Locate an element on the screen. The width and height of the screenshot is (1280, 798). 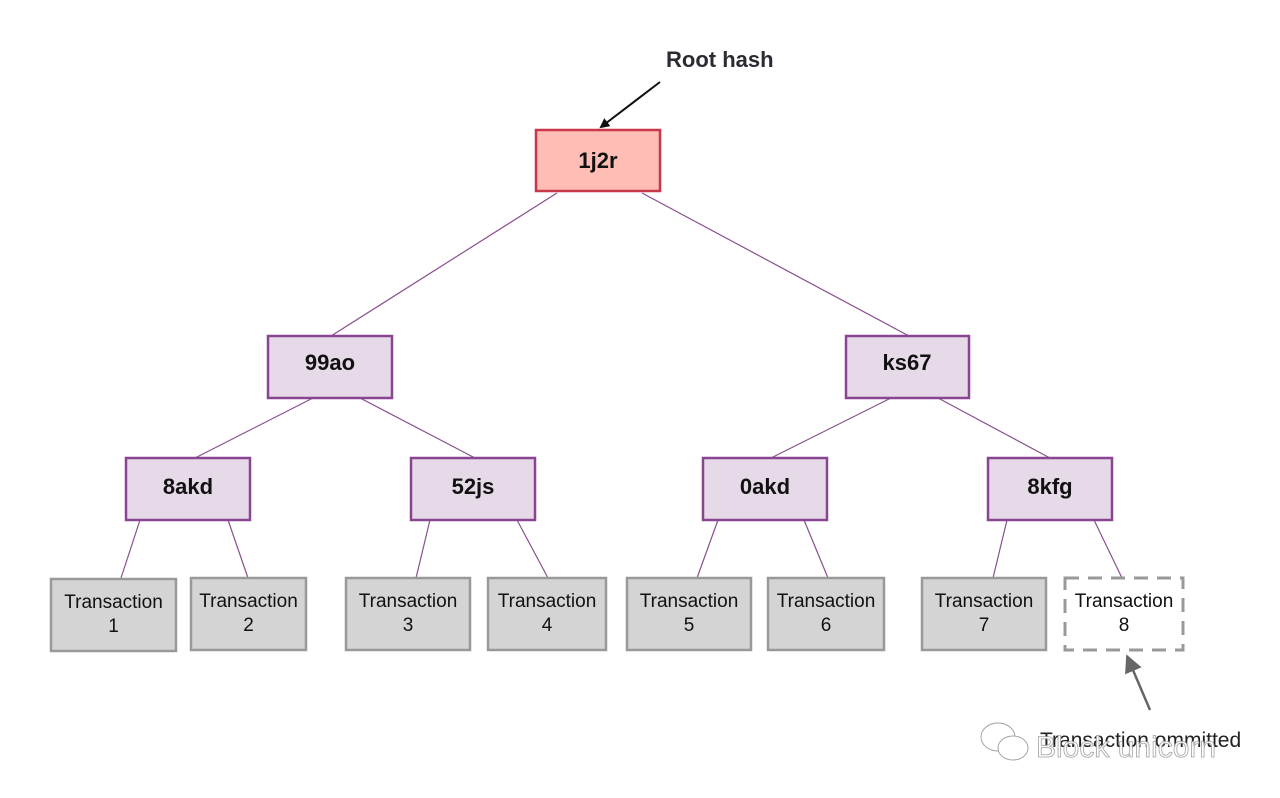
hash-node: 52js is located at coordinates (473, 489).